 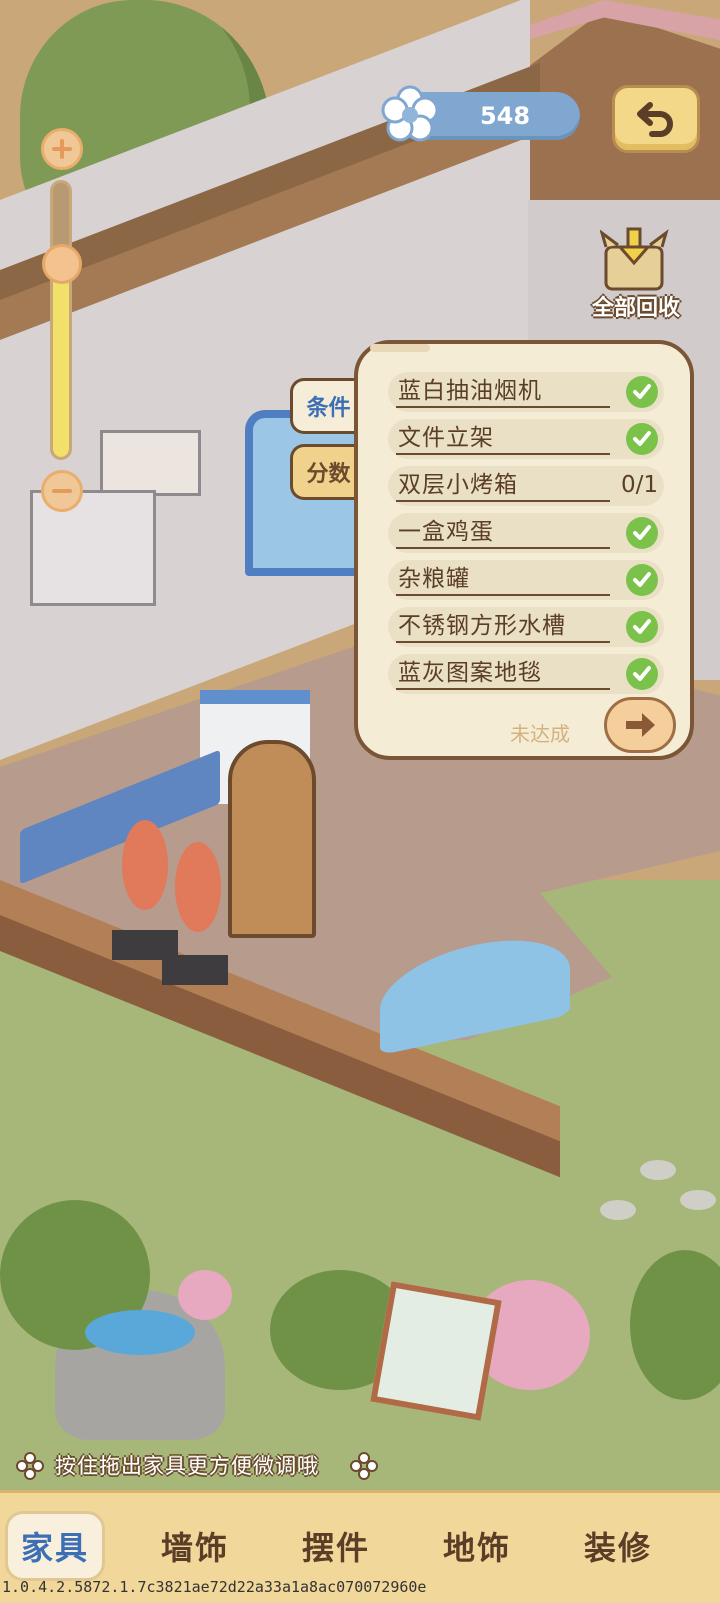 What do you see at coordinates (187, 1466) in the screenshot?
I see `hint-text: 按住拖出家具更方便微调哦` at bounding box center [187, 1466].